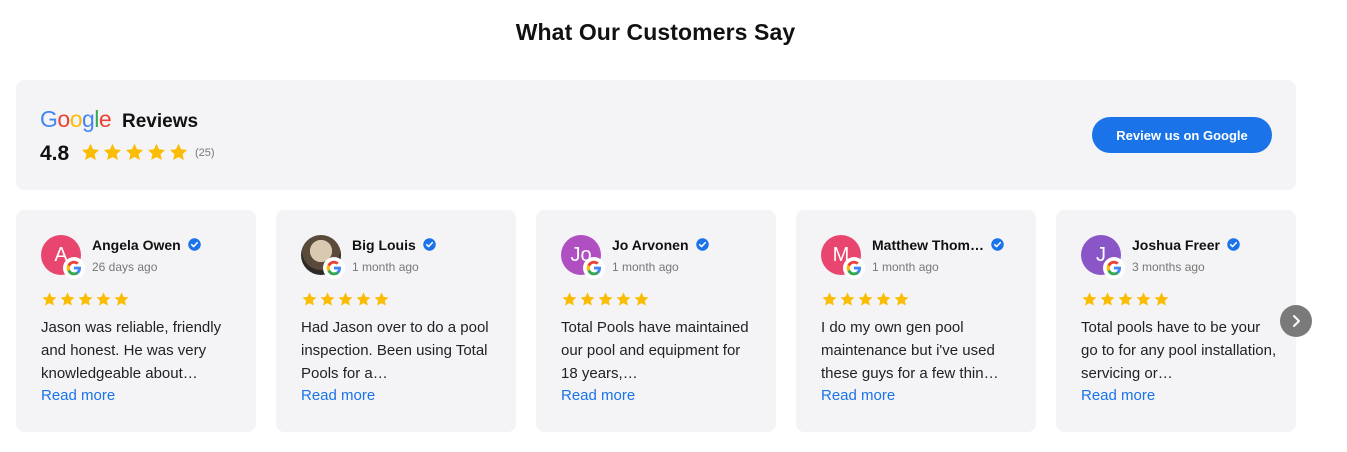 Image resolution: width=1347 pixels, height=452 pixels. Describe the element at coordinates (125, 267) in the screenshot. I see `review-date: 26 days ago` at that location.